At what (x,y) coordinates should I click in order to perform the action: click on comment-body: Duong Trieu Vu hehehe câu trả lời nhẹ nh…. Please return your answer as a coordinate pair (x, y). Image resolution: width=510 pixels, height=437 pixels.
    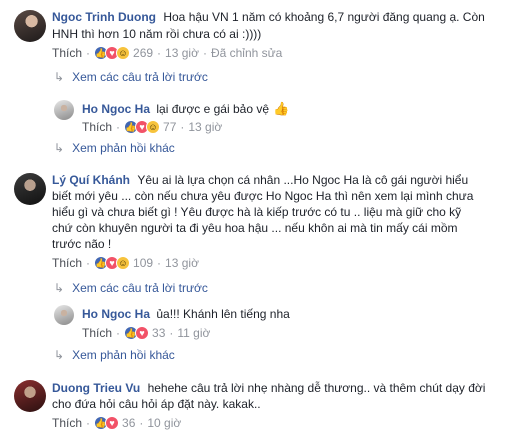
    Looking at the image, I should click on (268, 388).